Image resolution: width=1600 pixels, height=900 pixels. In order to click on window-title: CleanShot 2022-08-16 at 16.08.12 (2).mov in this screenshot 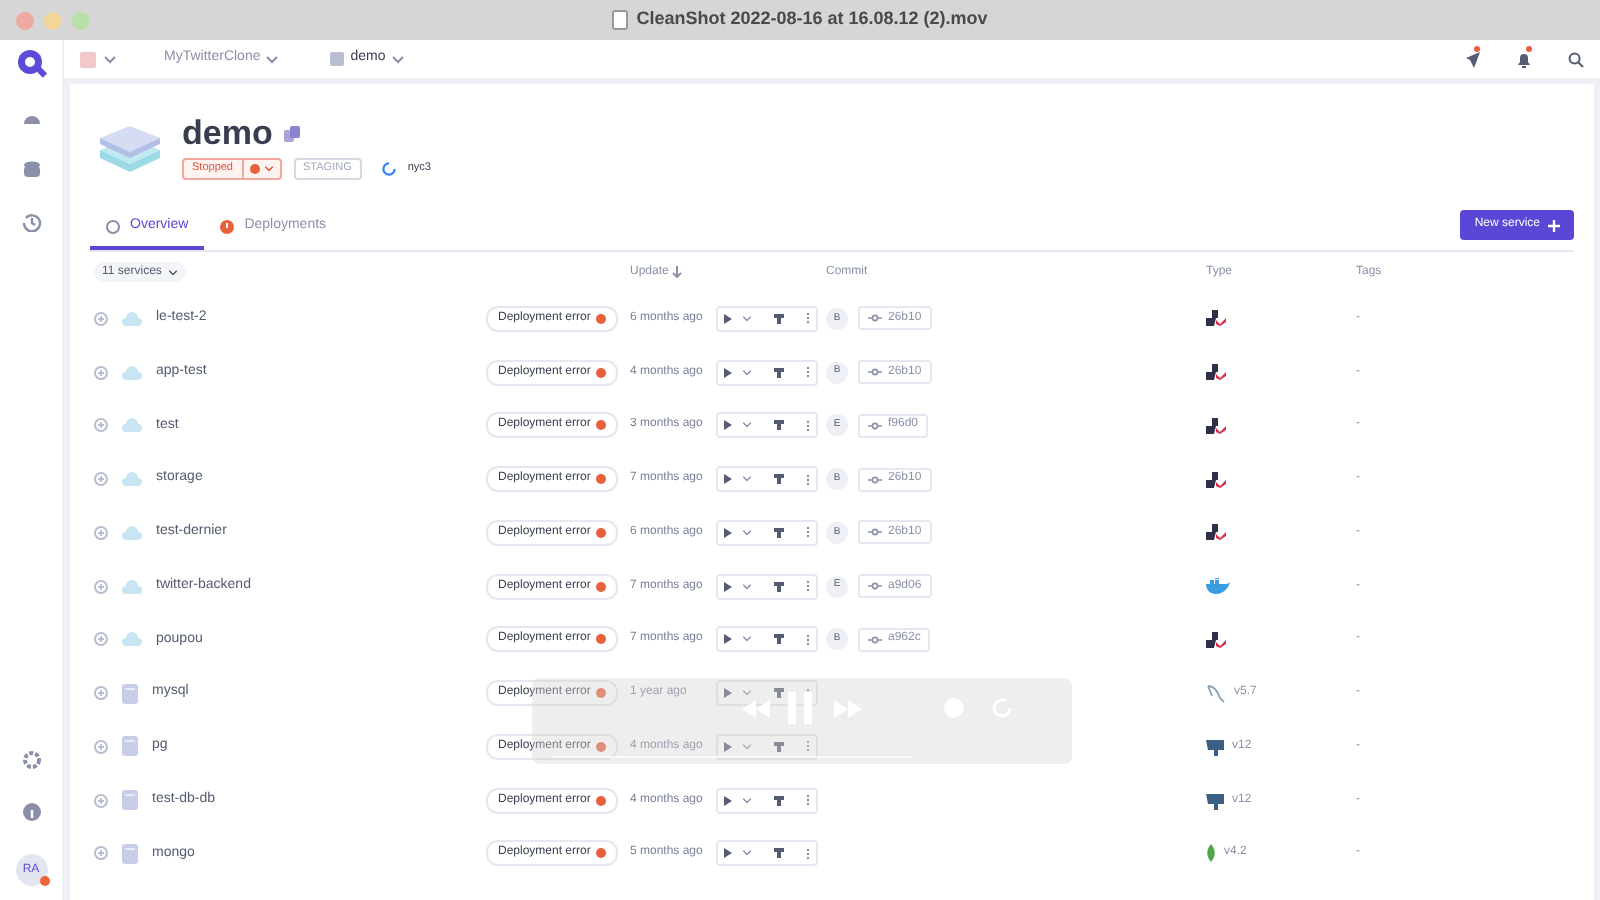, I will do `click(812, 19)`.